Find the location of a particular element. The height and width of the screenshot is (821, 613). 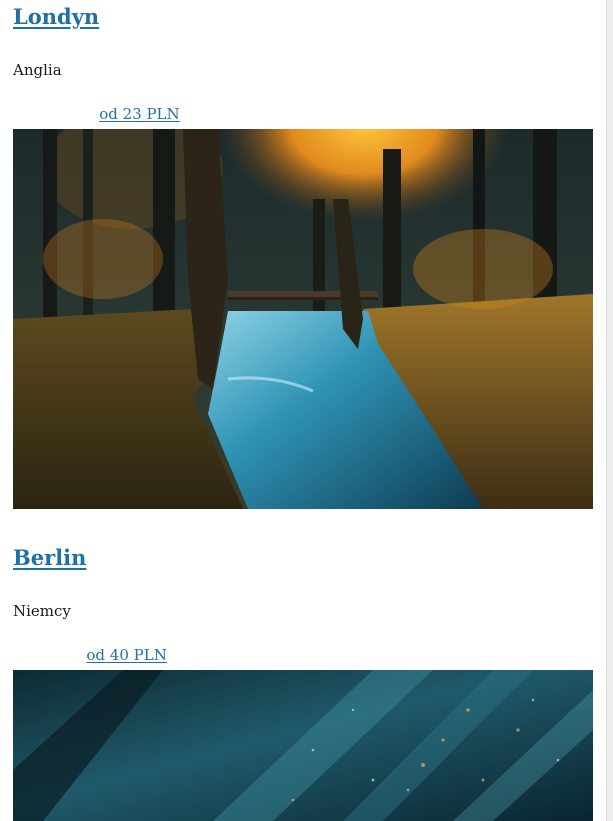

destination-country: Anglia is located at coordinates (37, 70).